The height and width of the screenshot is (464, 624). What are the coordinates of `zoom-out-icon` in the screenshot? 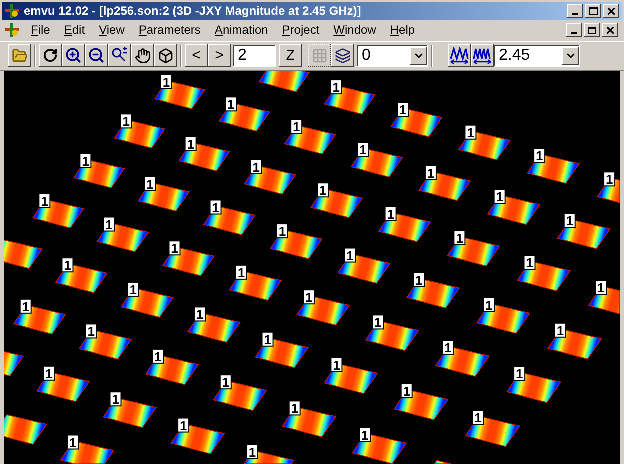 It's located at (96, 55).